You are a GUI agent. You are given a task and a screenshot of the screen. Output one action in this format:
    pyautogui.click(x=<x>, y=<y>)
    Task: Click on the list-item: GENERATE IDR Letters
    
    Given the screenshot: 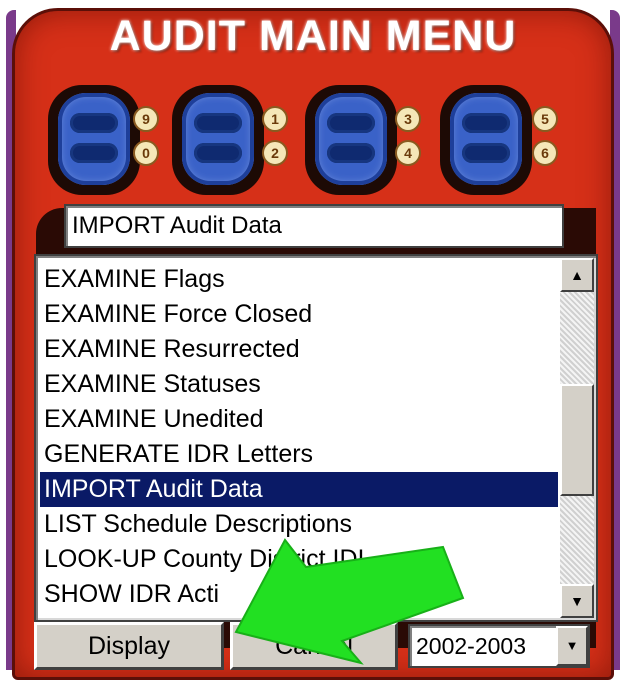 What is the action you would take?
    pyautogui.click(x=299, y=454)
    